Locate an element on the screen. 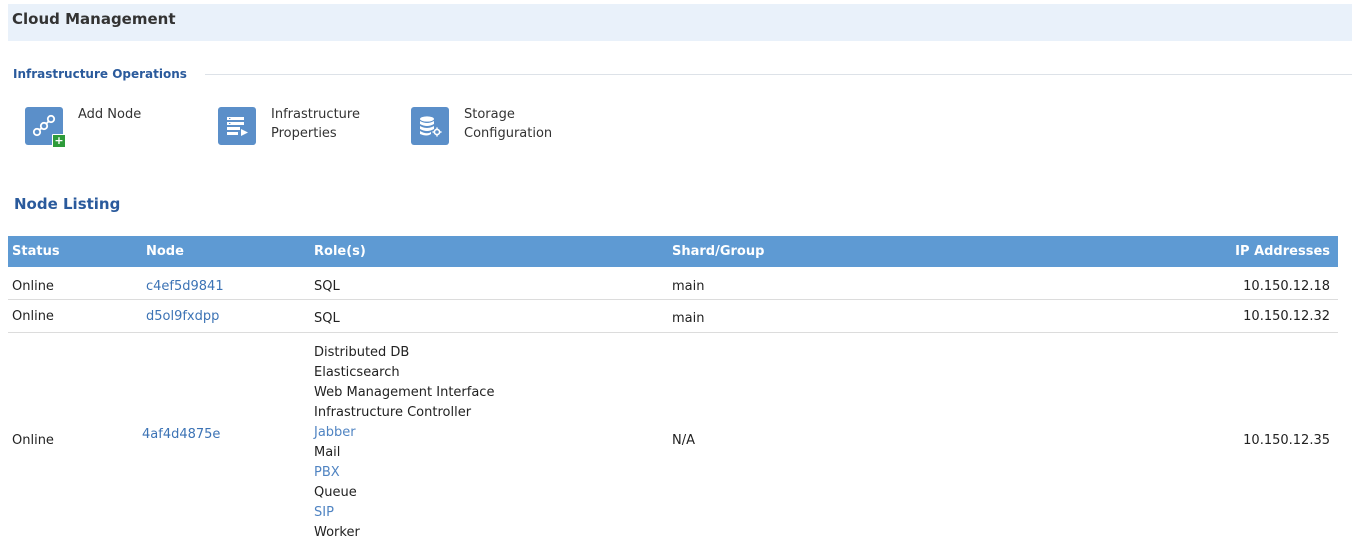 The width and height of the screenshot is (1352, 548). column-header-status: Status is located at coordinates (36, 251).